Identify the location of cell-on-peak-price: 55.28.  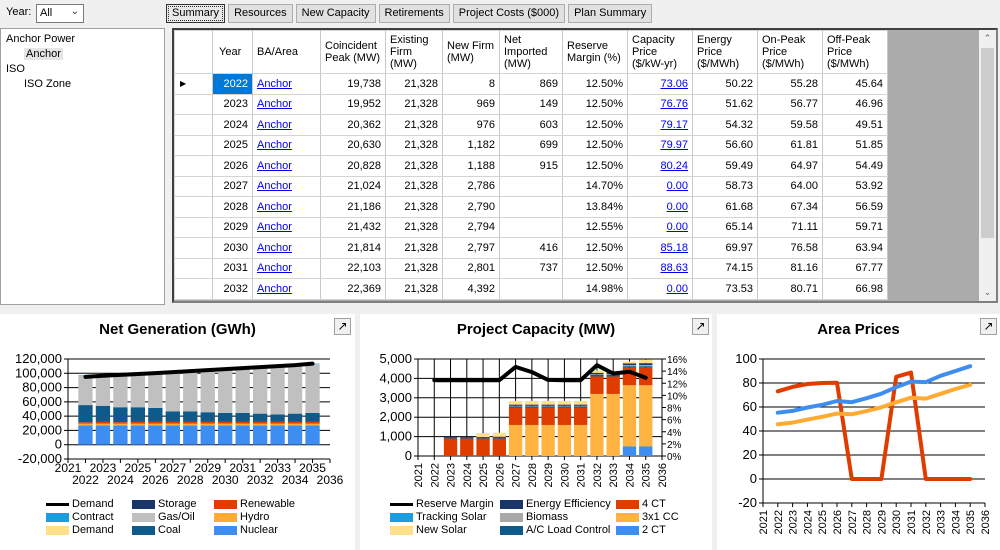
(790, 84).